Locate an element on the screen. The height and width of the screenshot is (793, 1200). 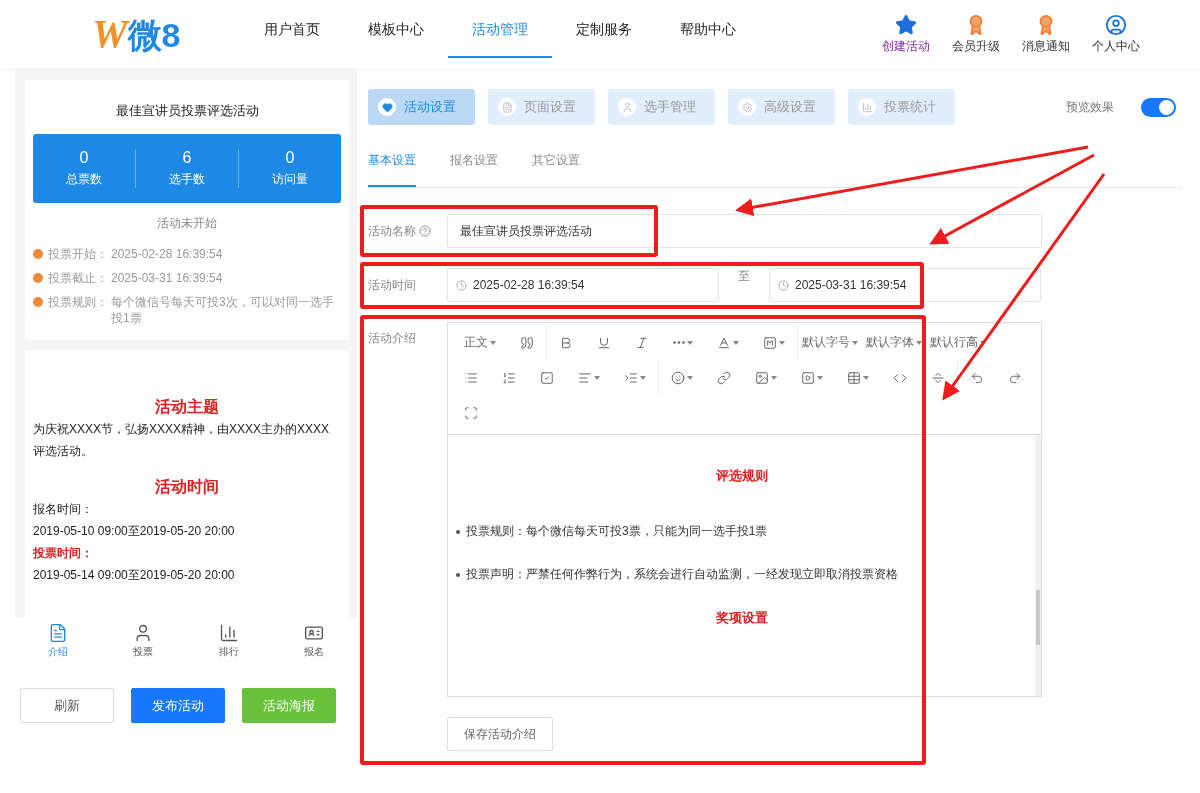
preview-tab: 报名 is located at coordinates (314, 640).